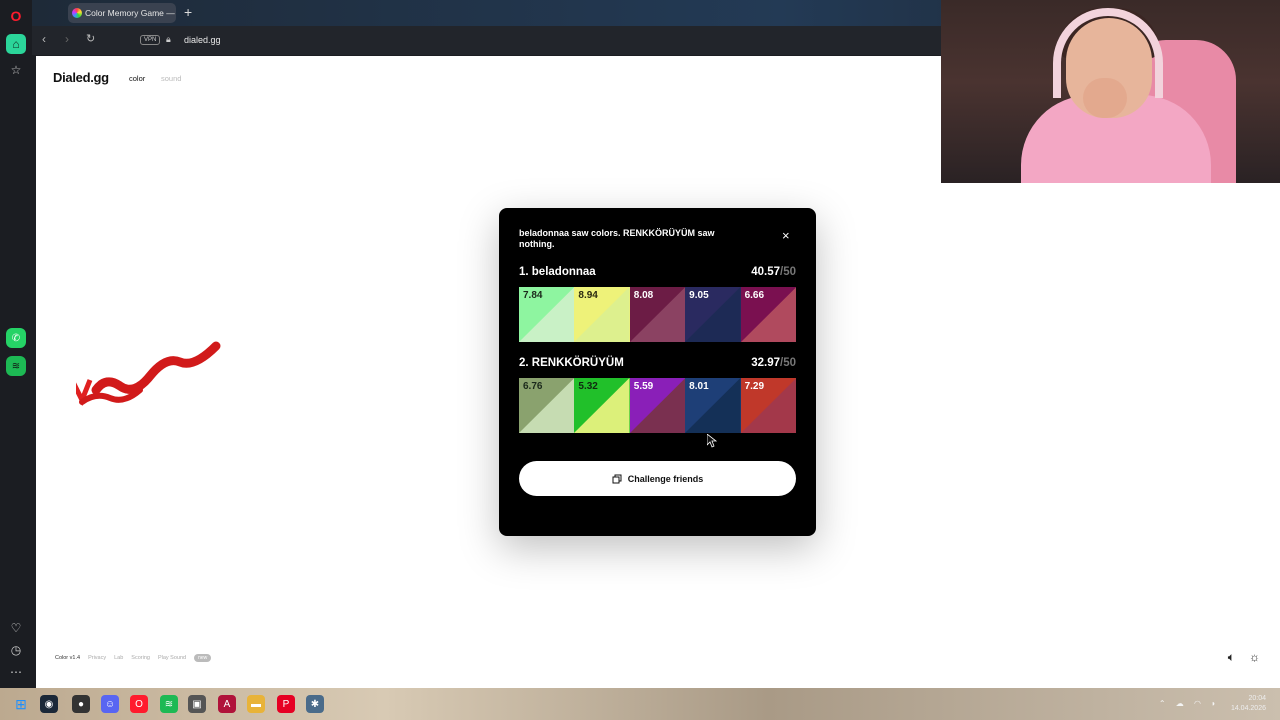 The height and width of the screenshot is (720, 1280). Describe the element at coordinates (137, 78) in the screenshot. I see `nav-color-link: color` at that location.